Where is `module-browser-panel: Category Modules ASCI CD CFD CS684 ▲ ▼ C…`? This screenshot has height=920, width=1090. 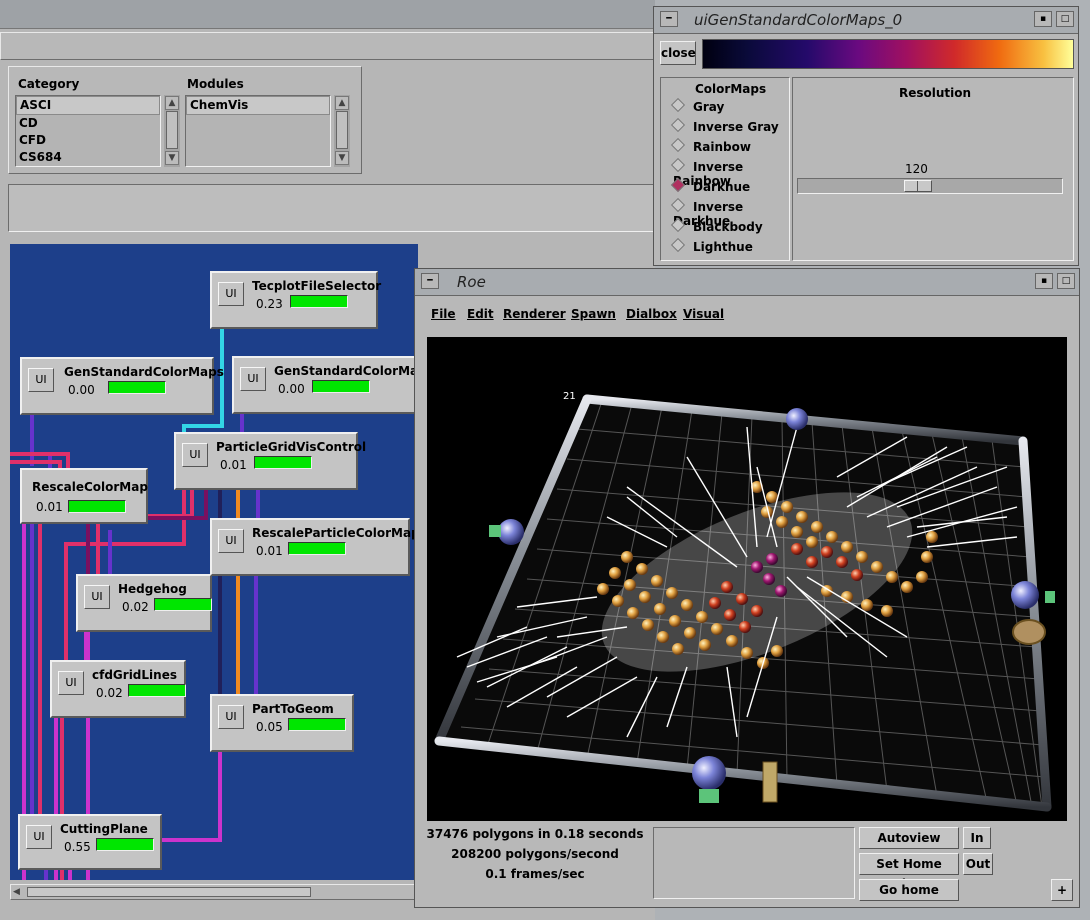 module-browser-panel: Category Modules ASCI CD CFD CS684 ▲ ▼ C… is located at coordinates (185, 120).